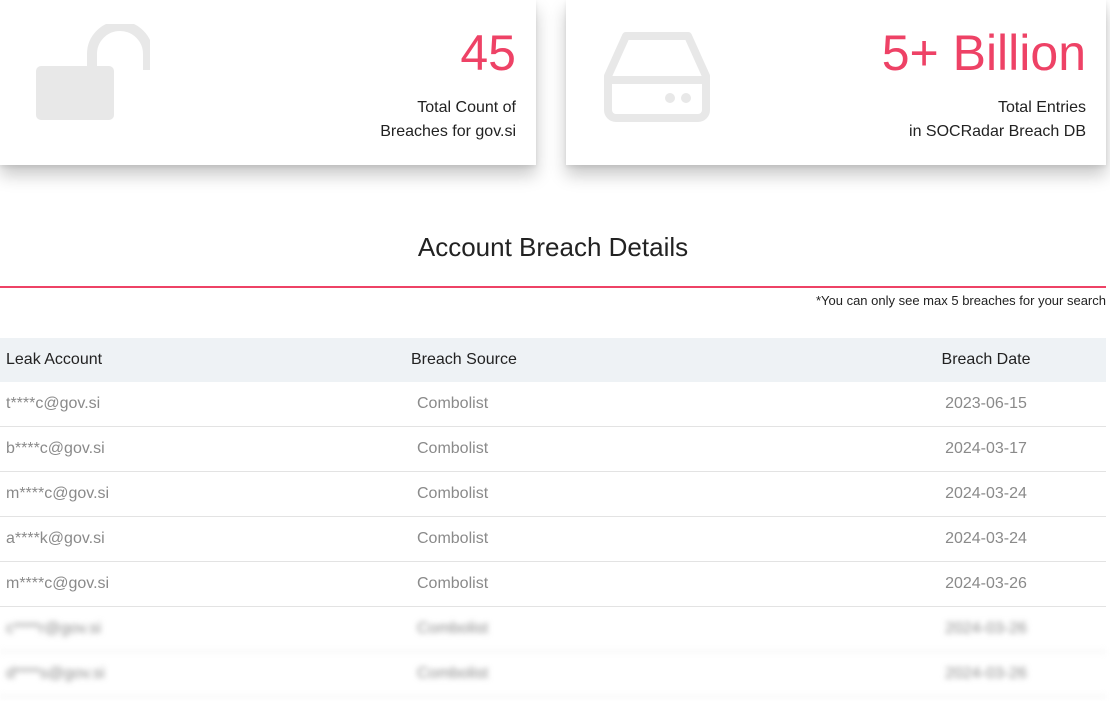 Image resolution: width=1110 pixels, height=701 pixels. What do you see at coordinates (93, 72) in the screenshot?
I see `unlocked-padlock-icon` at bounding box center [93, 72].